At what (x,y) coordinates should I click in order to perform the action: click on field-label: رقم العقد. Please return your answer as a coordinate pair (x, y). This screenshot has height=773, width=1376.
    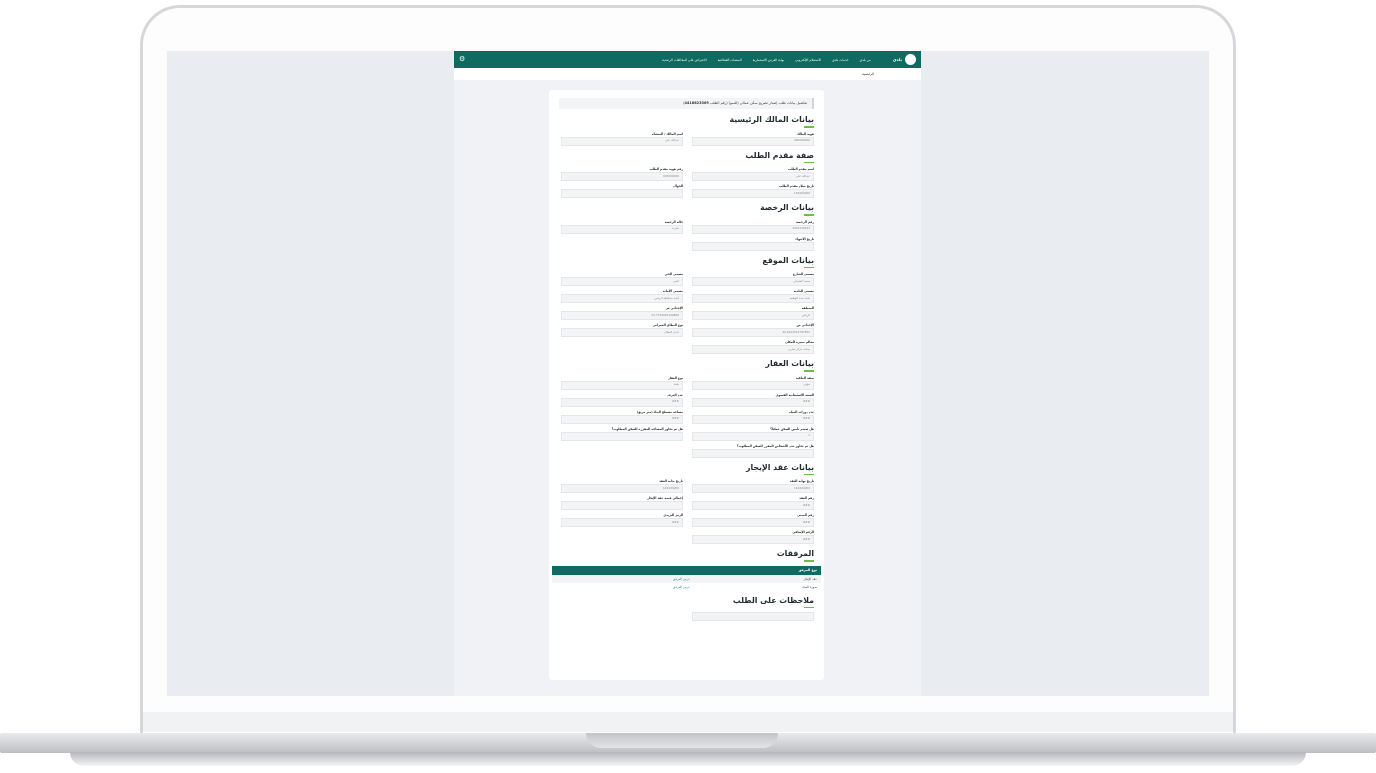
    Looking at the image, I should click on (806, 498).